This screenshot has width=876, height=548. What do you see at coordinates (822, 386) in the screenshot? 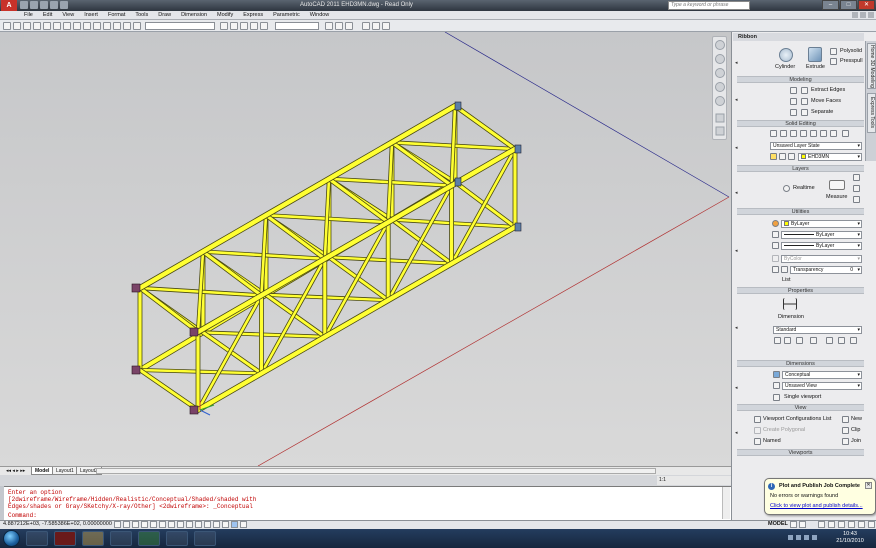
I see `named-view-dropdown: Unsaved View` at bounding box center [822, 386].